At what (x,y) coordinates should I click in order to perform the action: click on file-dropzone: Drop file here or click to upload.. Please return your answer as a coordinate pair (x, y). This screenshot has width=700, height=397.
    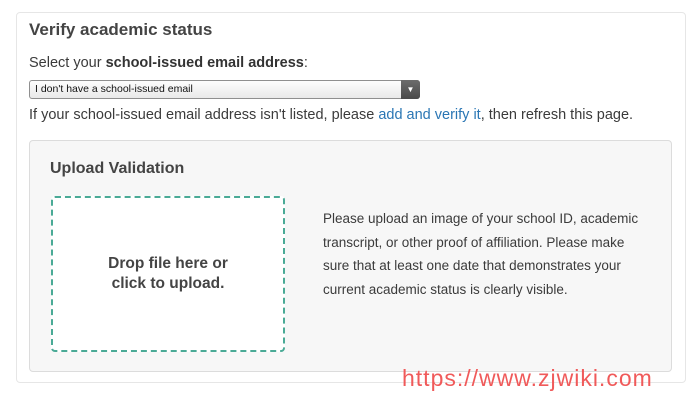
    Looking at the image, I should click on (168, 274).